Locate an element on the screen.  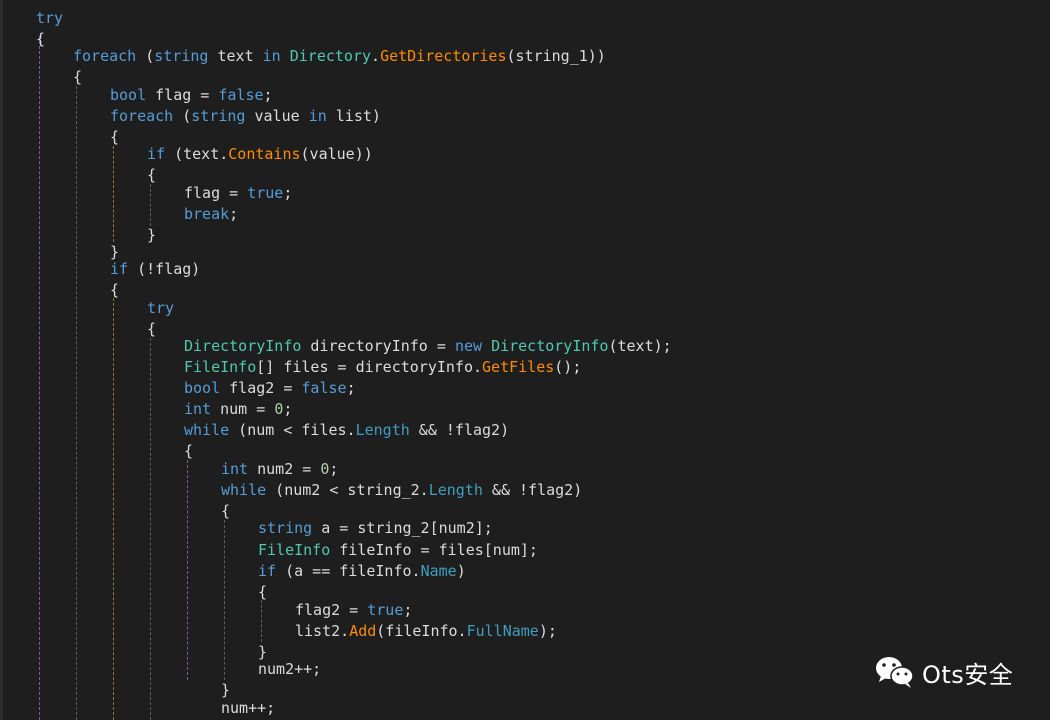
code-line: if (a == fileInfo.Name) is located at coordinates (362, 571).